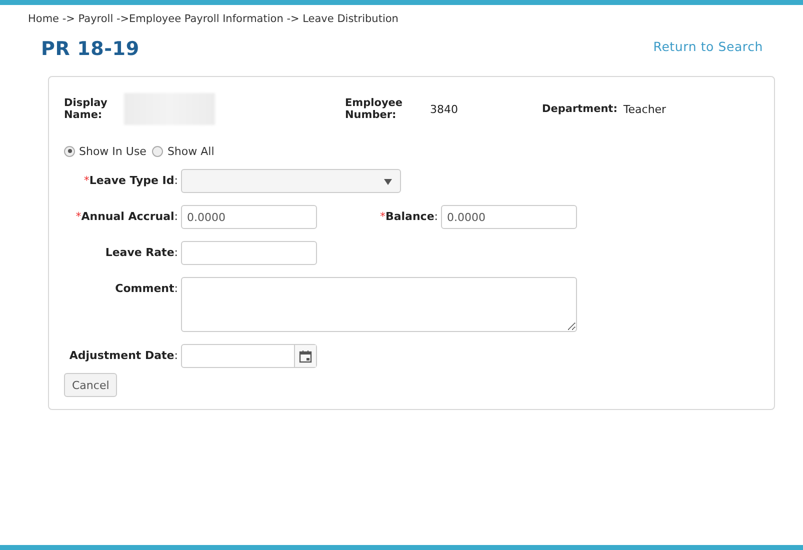  What do you see at coordinates (249, 253) in the screenshot?
I see `input-field` at bounding box center [249, 253].